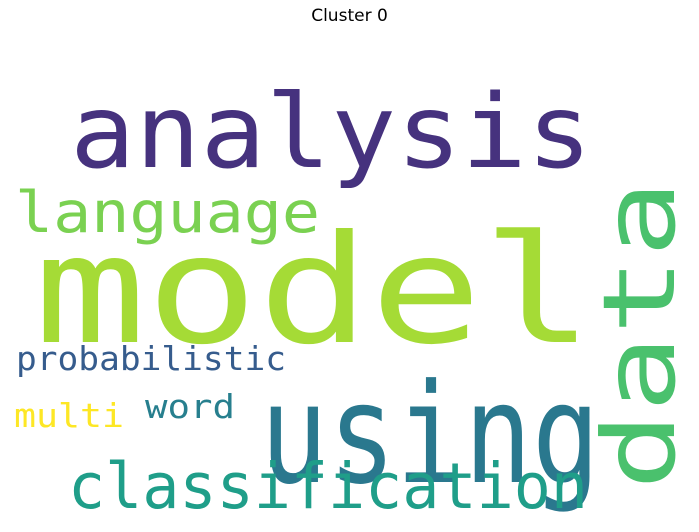  What do you see at coordinates (69, 415) in the screenshot?
I see `word-multi: multi` at bounding box center [69, 415].